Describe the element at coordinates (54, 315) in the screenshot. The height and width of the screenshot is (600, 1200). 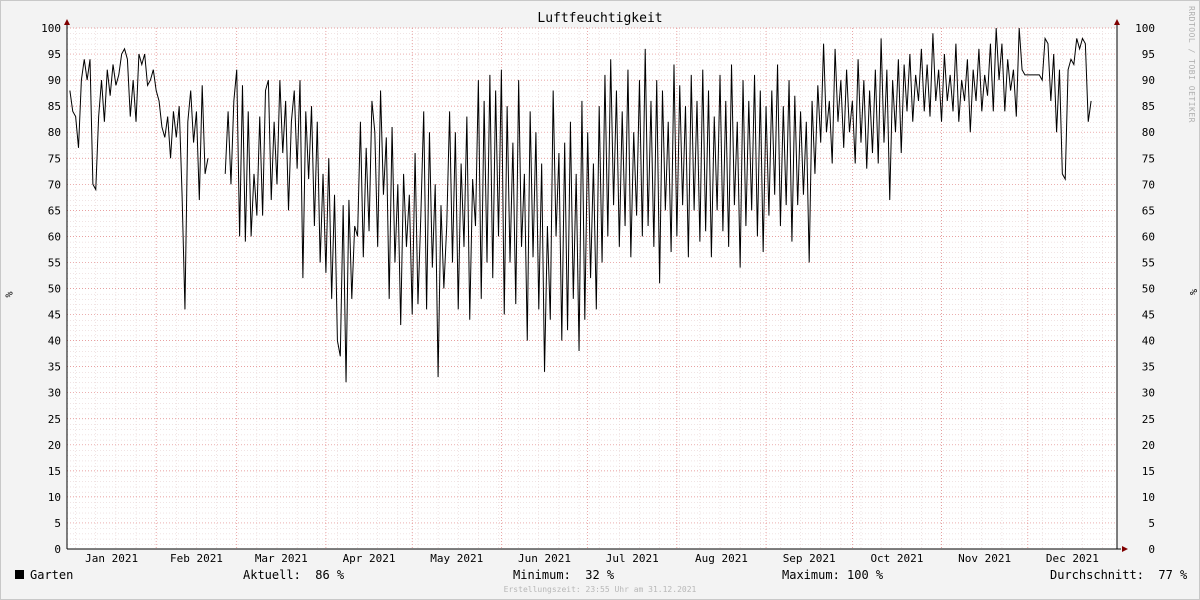
I see `y-tick-label-left: 45` at that location.